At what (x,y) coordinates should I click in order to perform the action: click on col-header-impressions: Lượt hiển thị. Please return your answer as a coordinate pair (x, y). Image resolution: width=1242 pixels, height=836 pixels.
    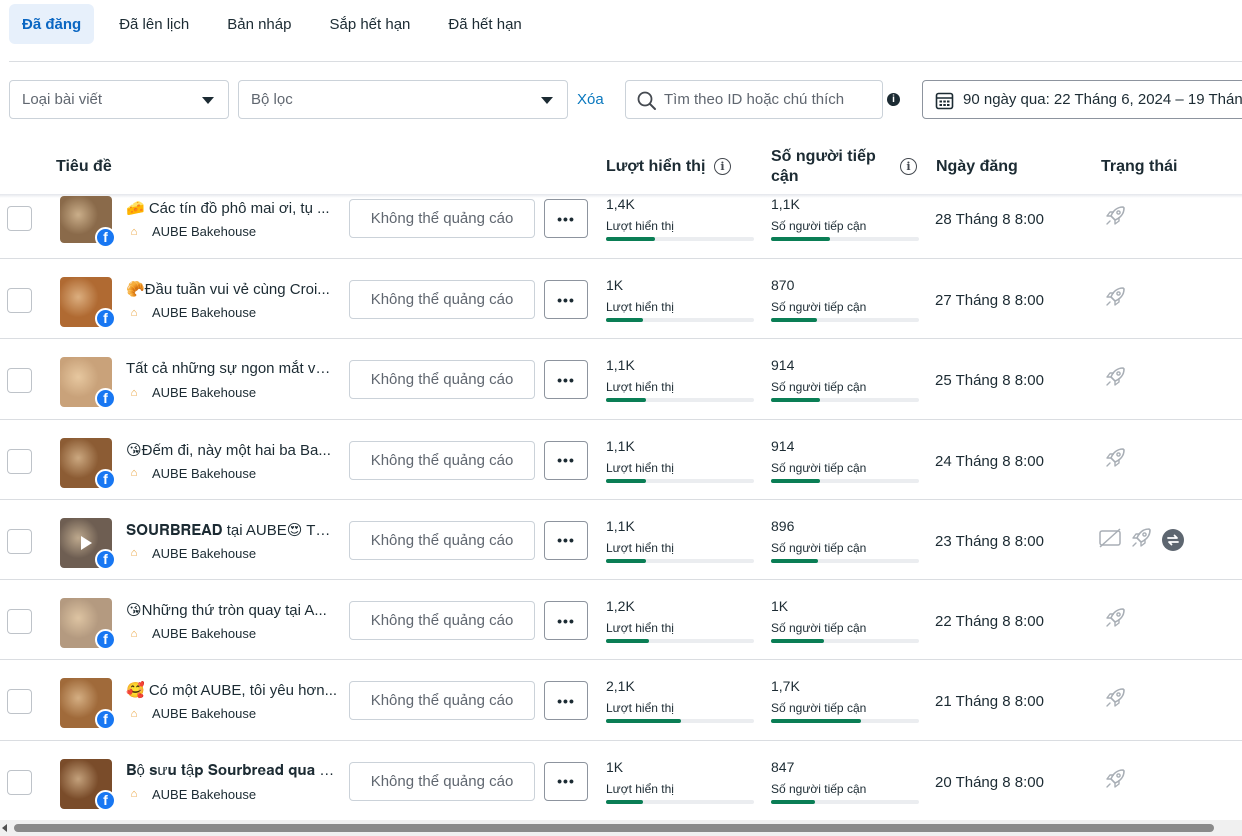
    Looking at the image, I should click on (655, 167).